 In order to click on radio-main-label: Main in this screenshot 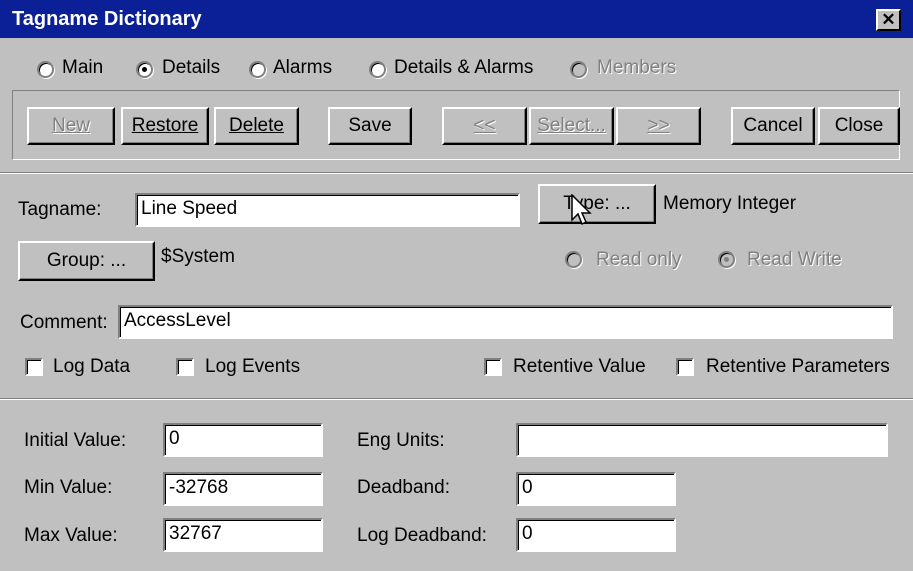, I will do `click(82, 68)`.